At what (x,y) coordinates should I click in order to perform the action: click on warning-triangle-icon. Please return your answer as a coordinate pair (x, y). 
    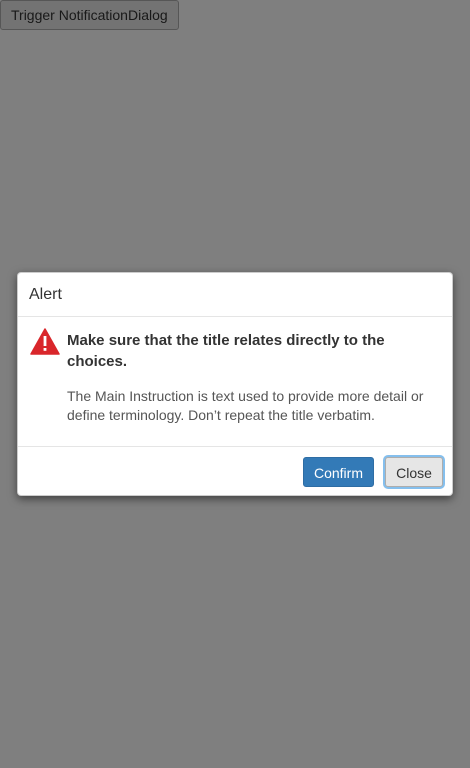
    Looking at the image, I should click on (45, 341).